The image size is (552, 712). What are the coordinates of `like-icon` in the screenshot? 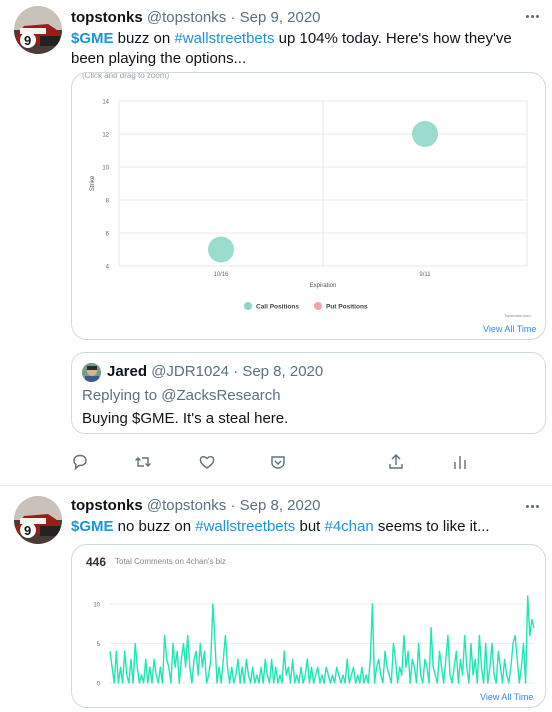 It's located at (207, 462).